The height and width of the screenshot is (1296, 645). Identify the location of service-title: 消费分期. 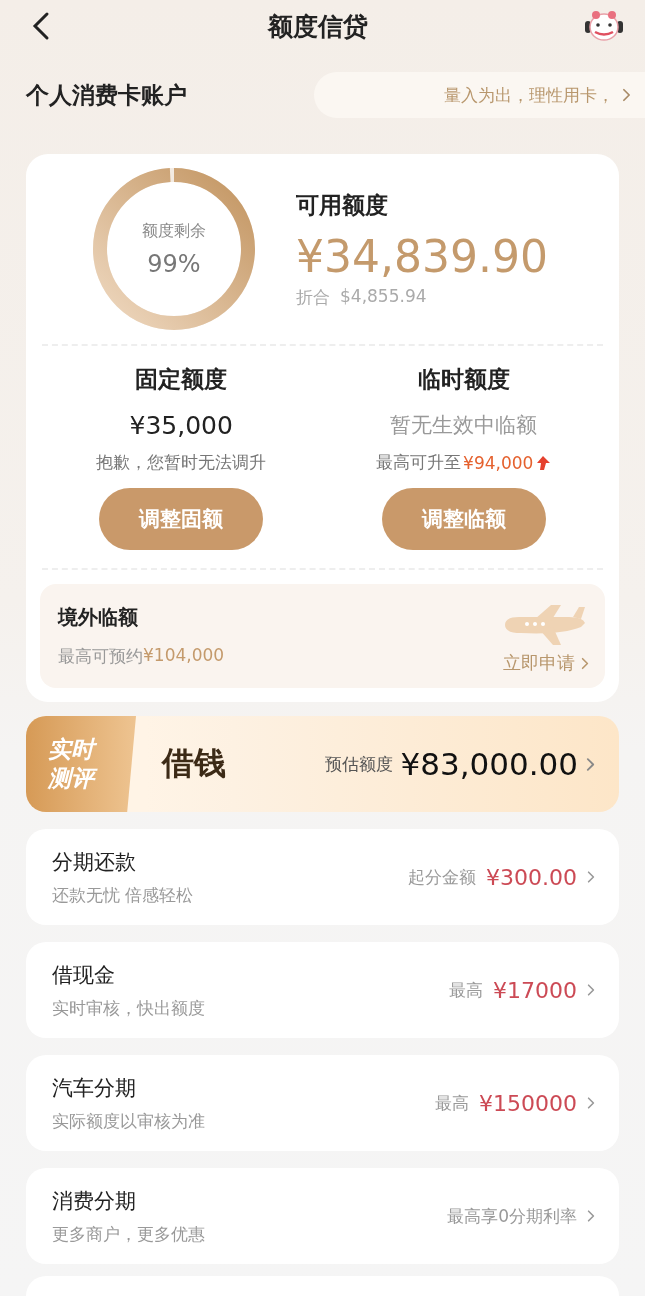
(94, 1201).